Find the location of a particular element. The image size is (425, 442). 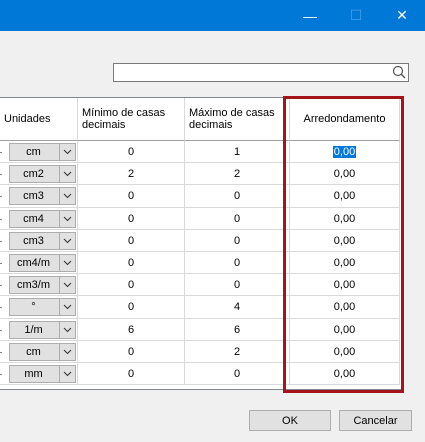

ok-button: OK is located at coordinates (290, 420).